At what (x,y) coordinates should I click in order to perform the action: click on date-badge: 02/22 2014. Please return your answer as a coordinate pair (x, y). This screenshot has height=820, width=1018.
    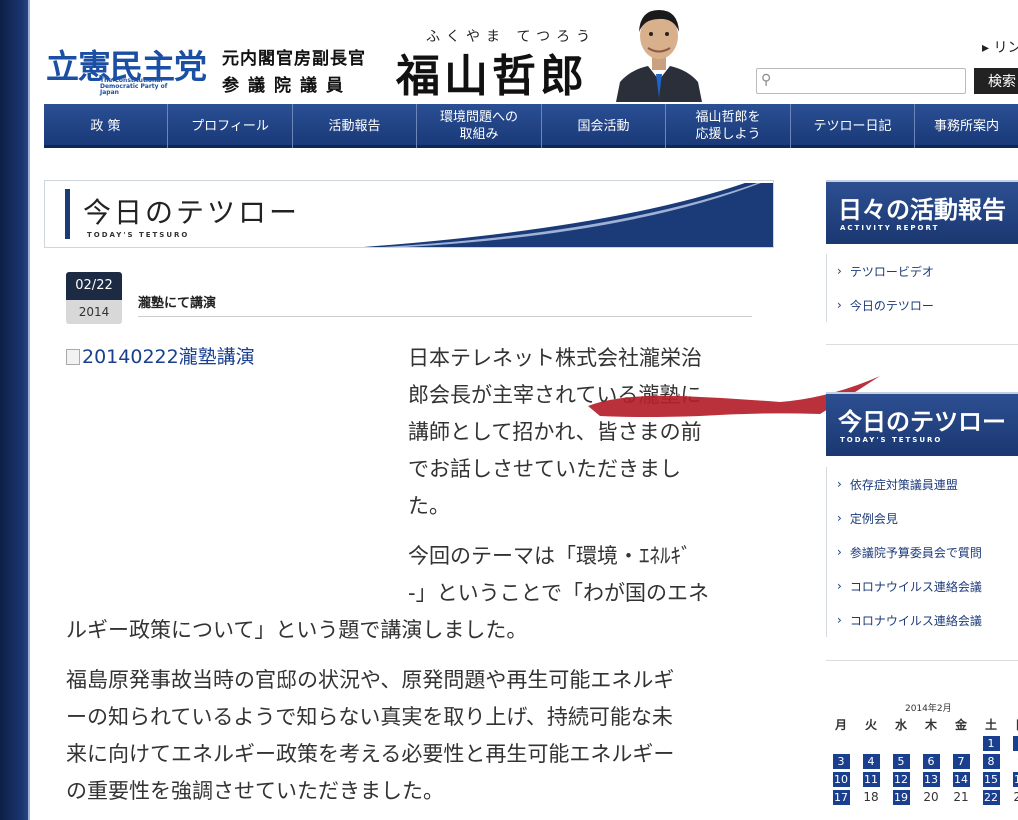
    Looking at the image, I should click on (94, 298).